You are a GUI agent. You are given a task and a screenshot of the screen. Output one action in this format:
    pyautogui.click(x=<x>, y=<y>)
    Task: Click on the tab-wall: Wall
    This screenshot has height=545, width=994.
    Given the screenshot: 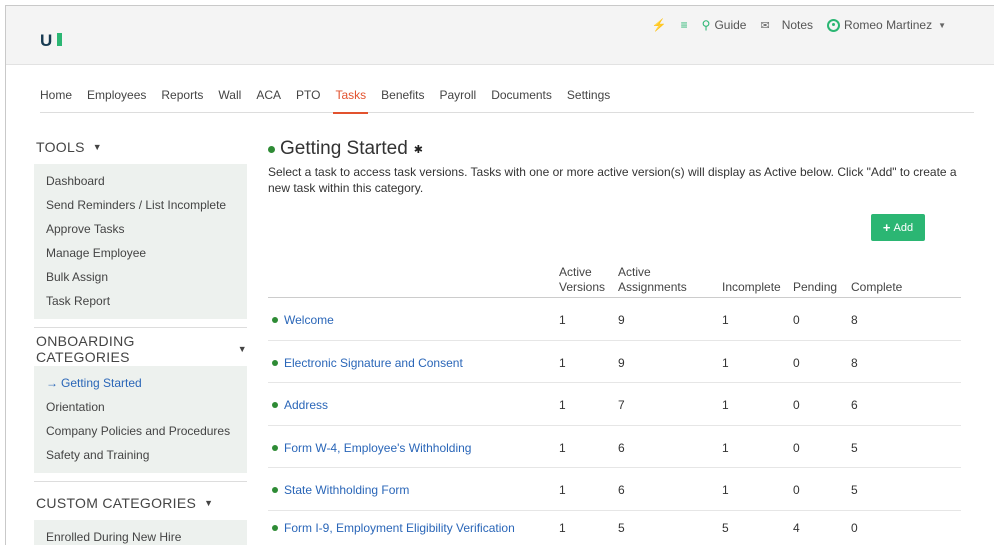 What is the action you would take?
    pyautogui.click(x=229, y=100)
    